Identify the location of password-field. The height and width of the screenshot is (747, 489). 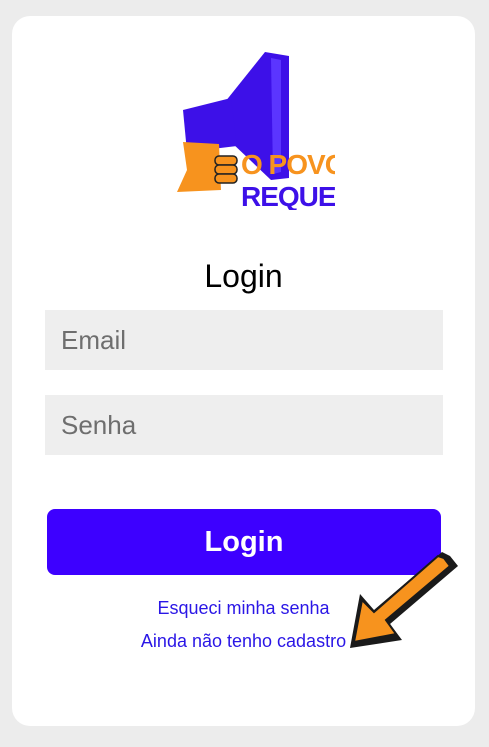
(244, 425).